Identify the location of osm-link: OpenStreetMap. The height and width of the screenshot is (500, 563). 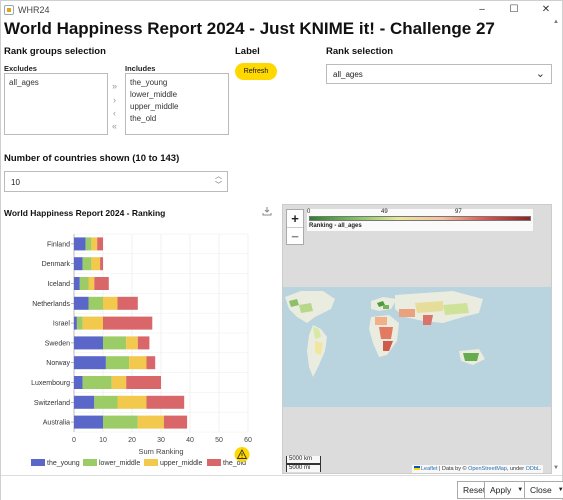
(487, 469).